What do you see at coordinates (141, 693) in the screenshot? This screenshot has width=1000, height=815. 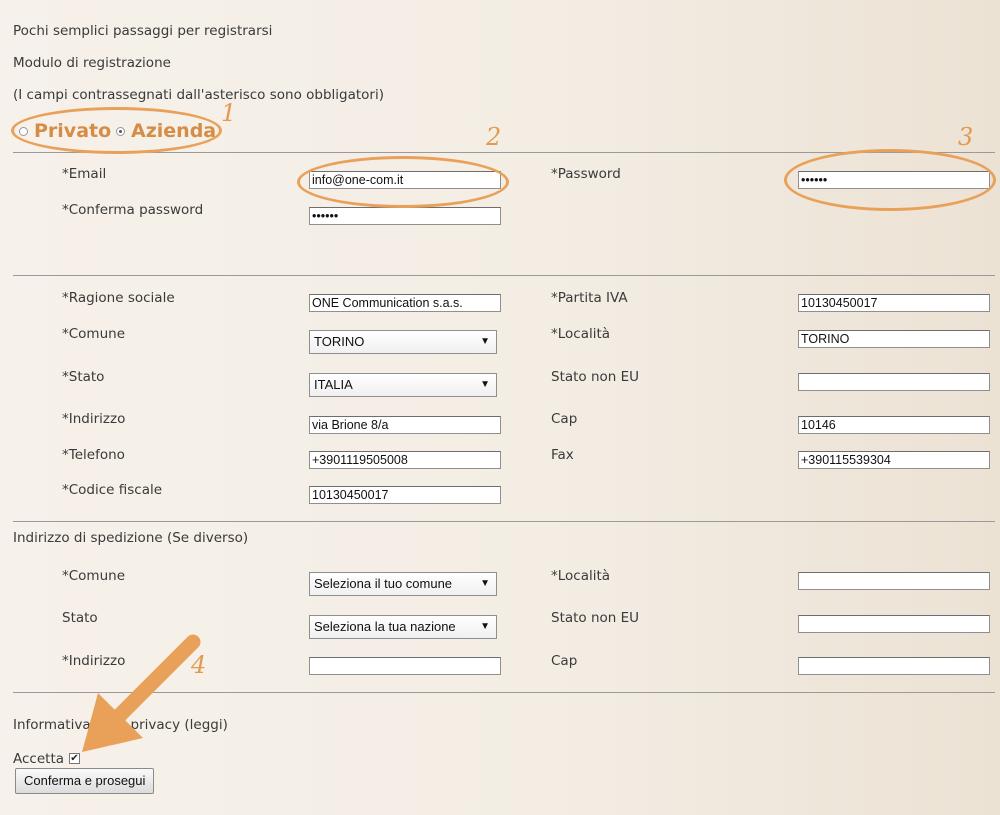 I see `annotation-arrow` at bounding box center [141, 693].